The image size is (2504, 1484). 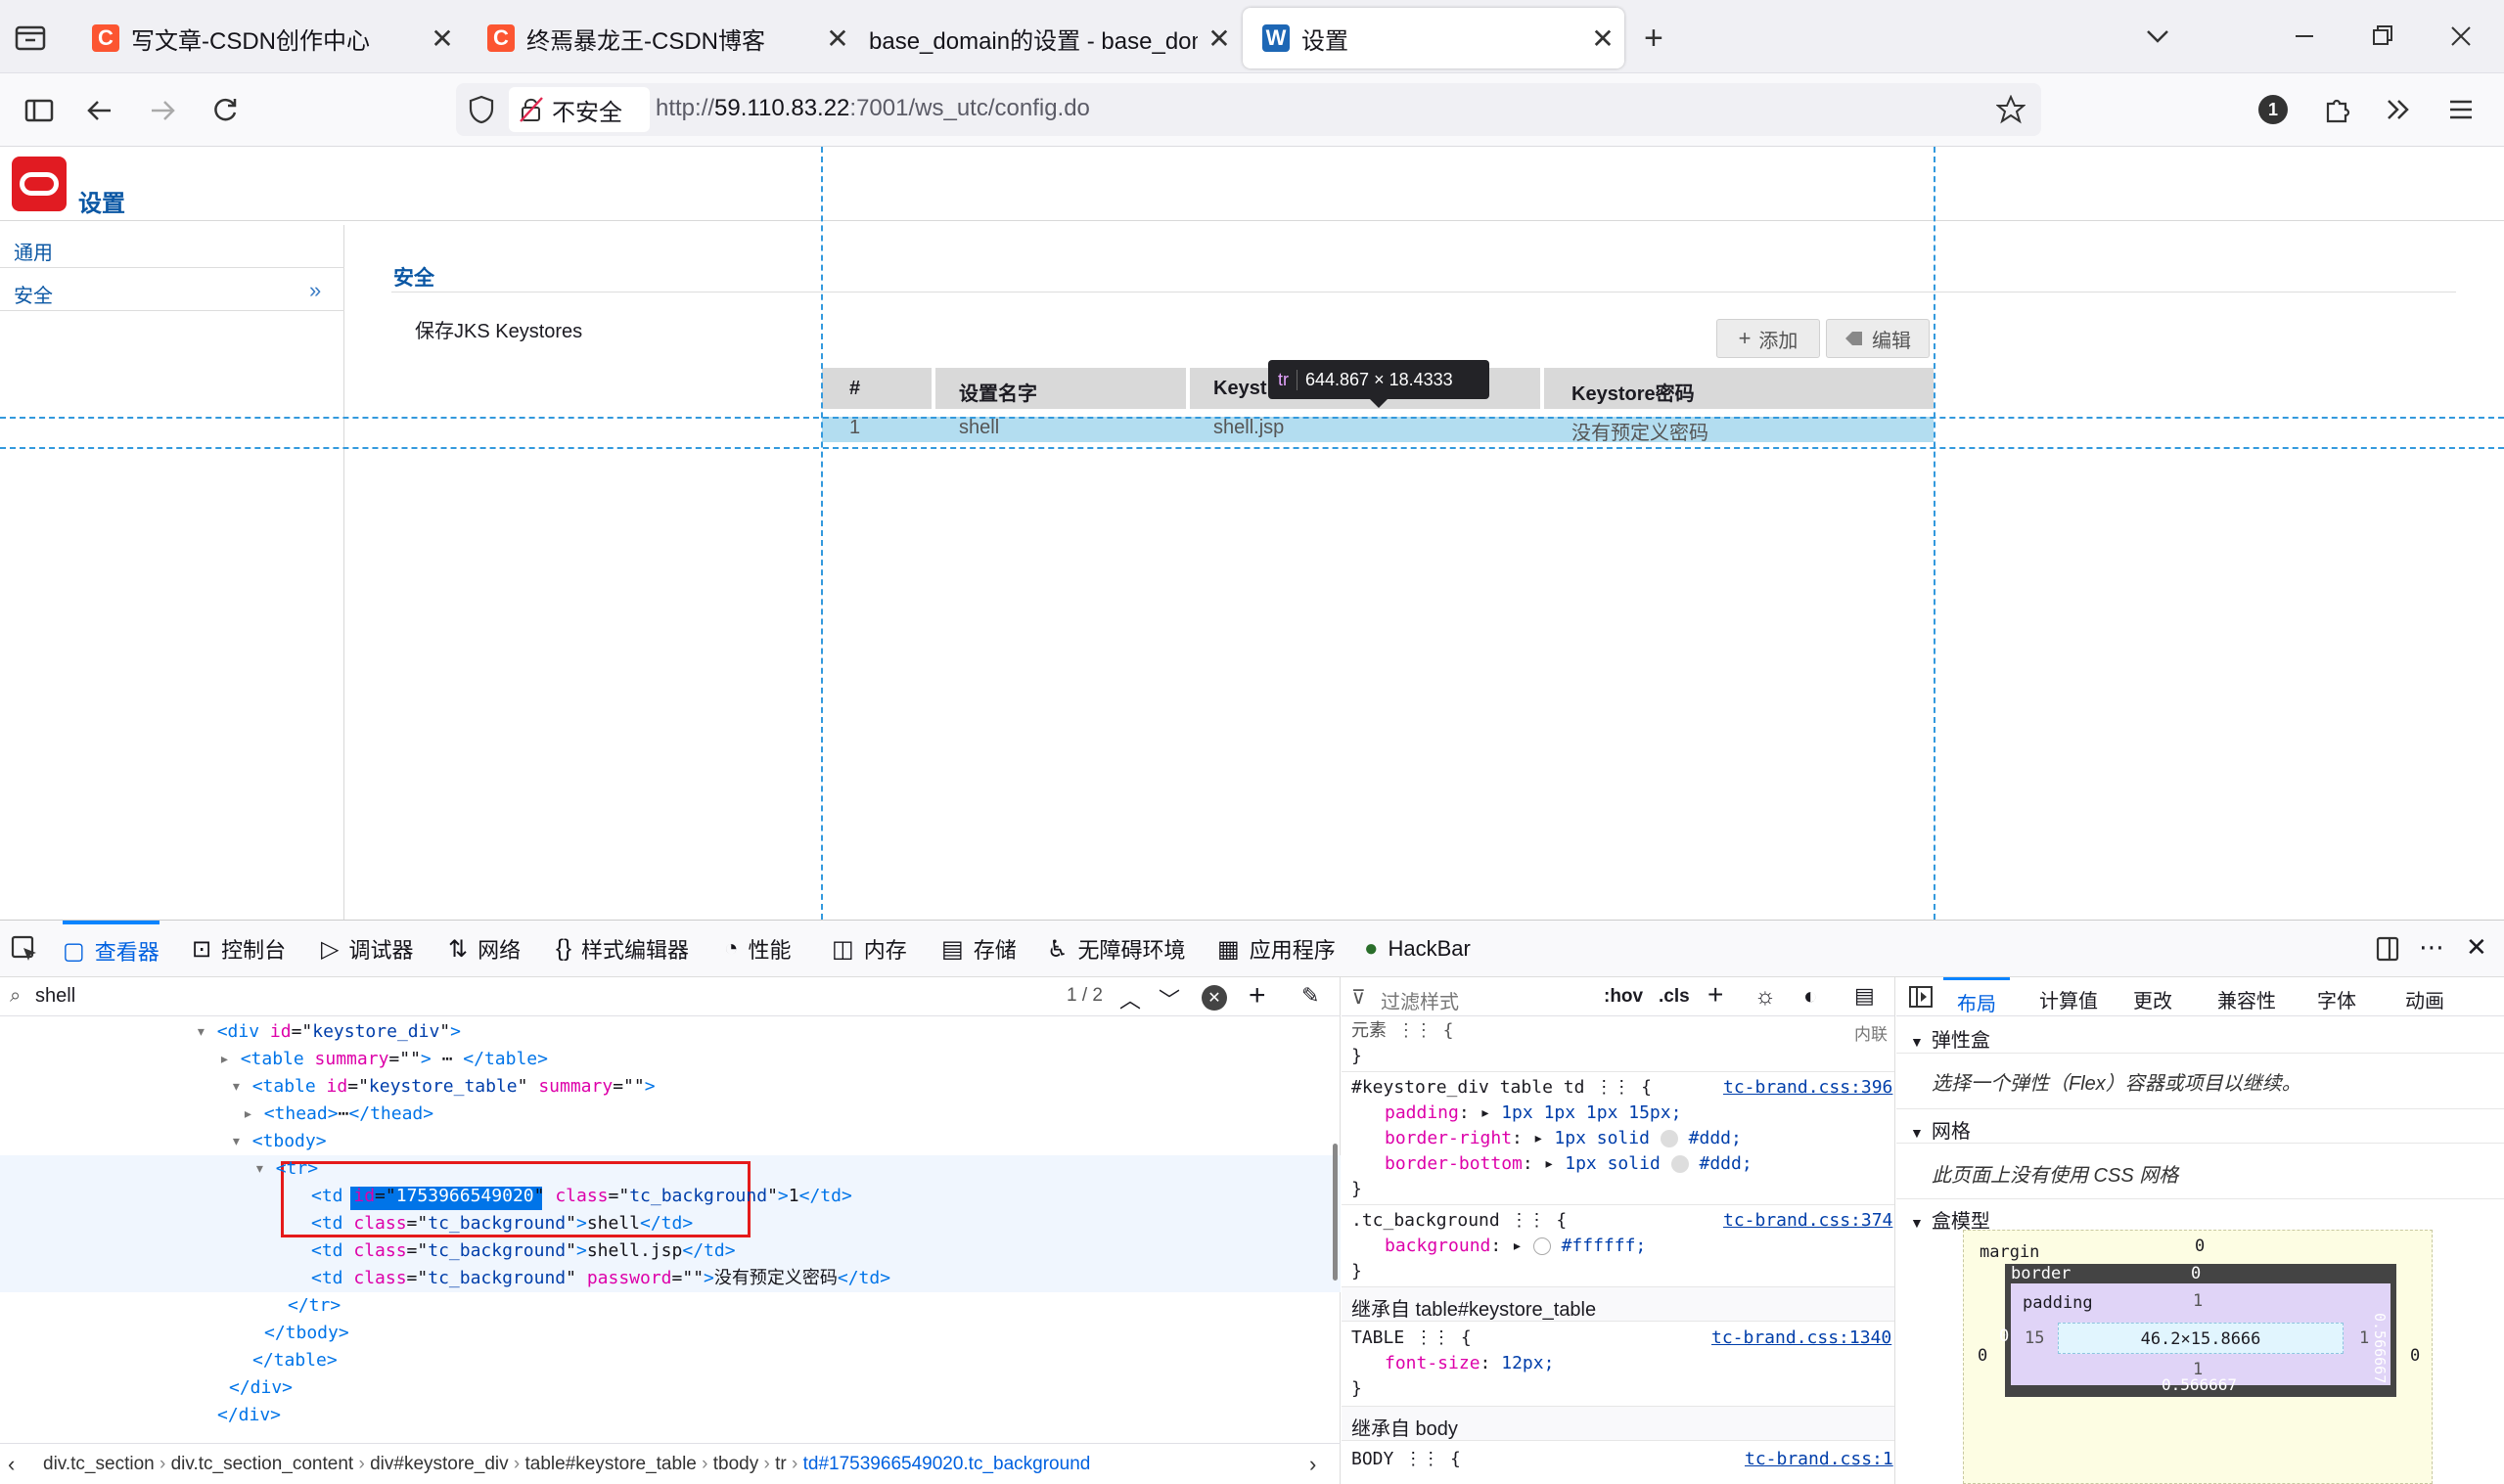 I want to click on tab-computed: 计算值, so click(x=2068, y=999).